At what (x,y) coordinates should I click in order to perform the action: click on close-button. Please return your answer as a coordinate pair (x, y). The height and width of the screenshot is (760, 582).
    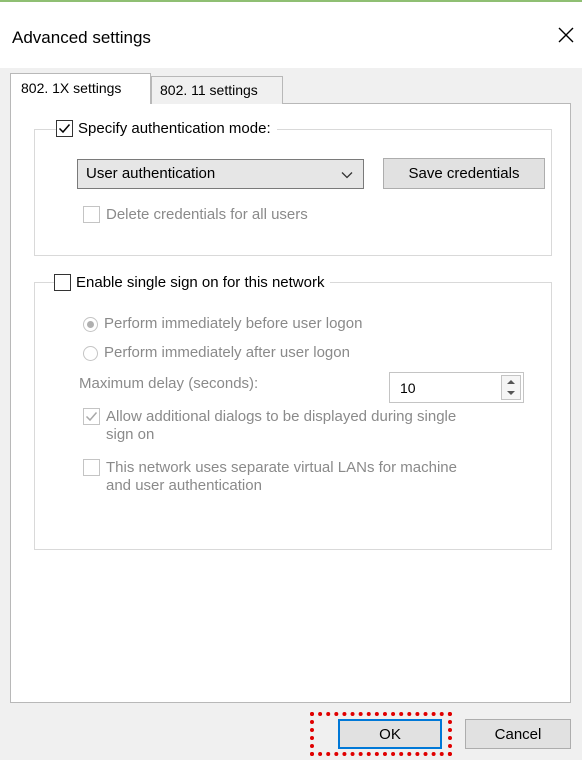
    Looking at the image, I should click on (566, 35).